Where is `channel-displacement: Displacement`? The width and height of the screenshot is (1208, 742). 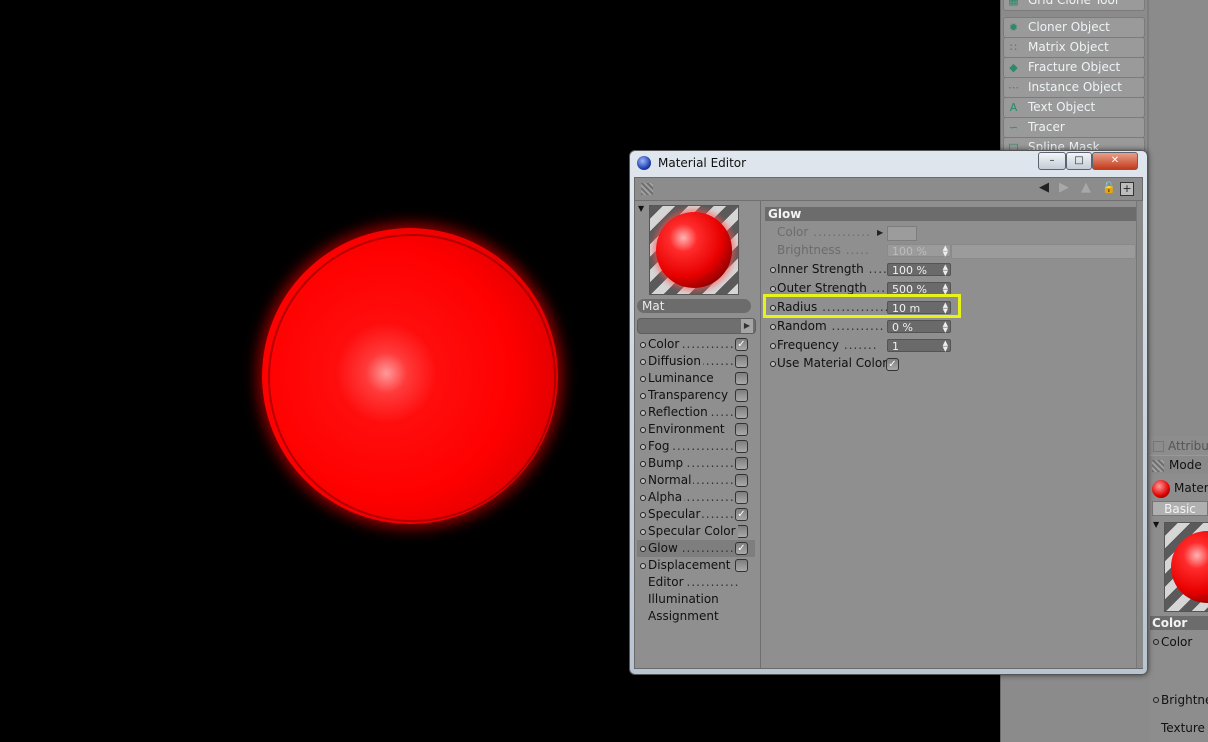
channel-displacement: Displacement is located at coordinates (696, 565).